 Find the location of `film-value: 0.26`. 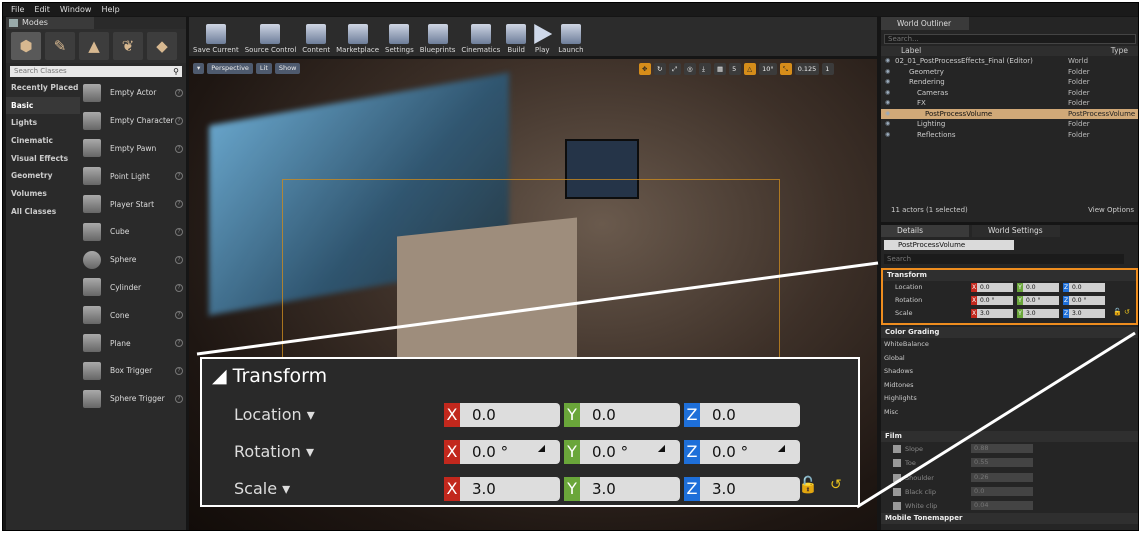

film-value: 0.26 is located at coordinates (1002, 477).